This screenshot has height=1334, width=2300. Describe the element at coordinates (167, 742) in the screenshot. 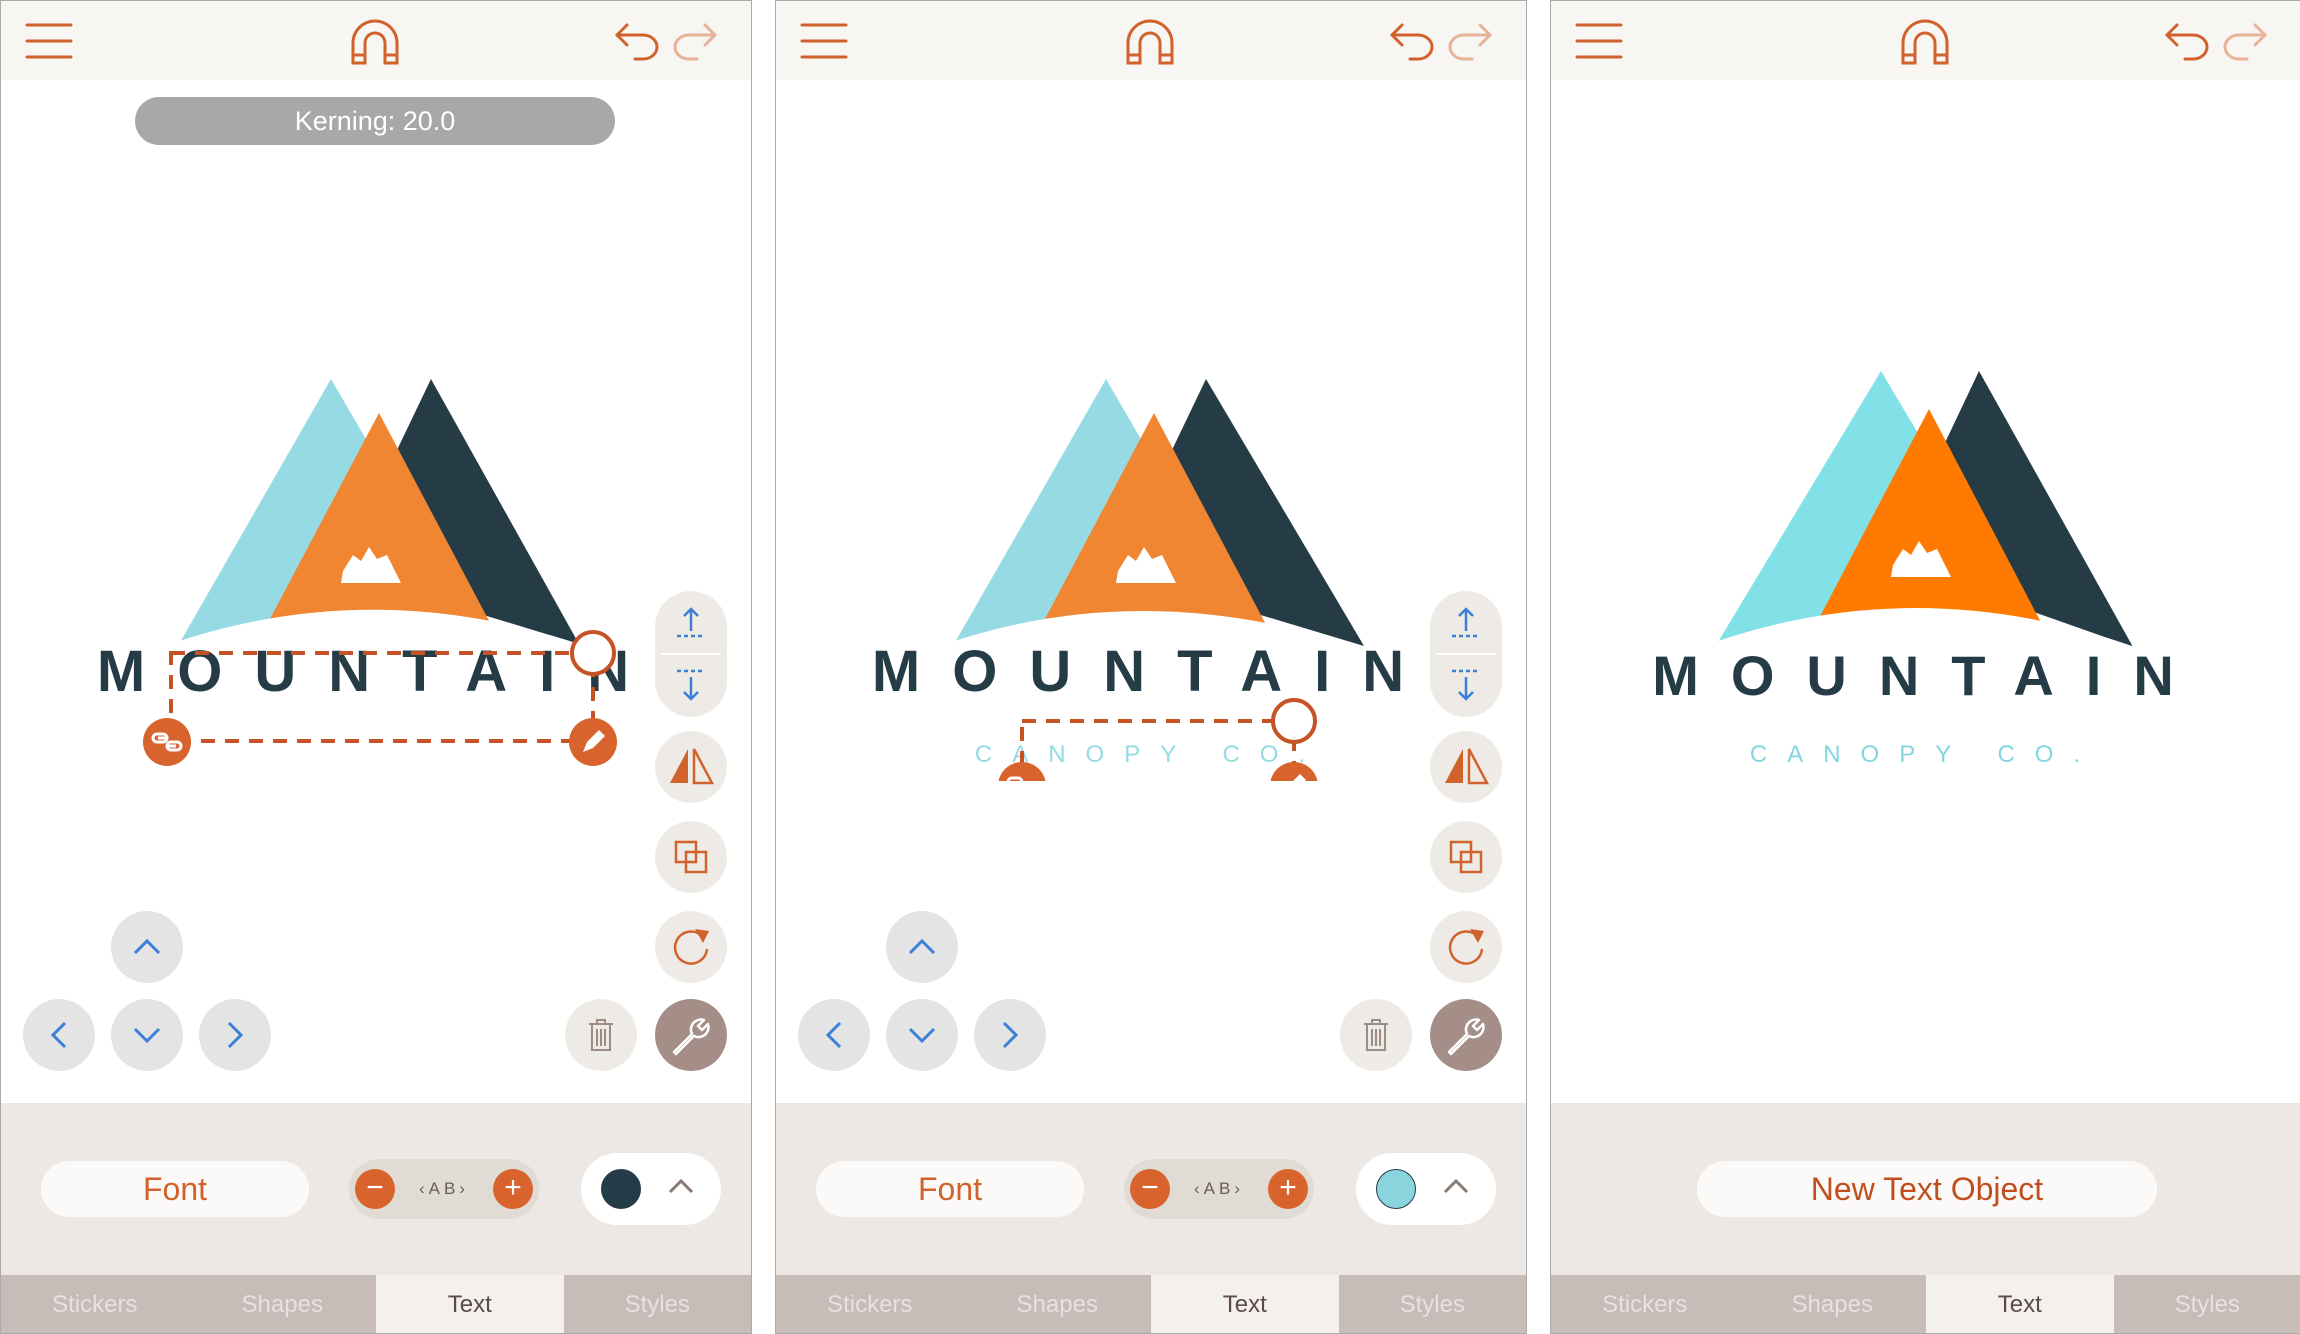

I see `unlink-icon` at that location.